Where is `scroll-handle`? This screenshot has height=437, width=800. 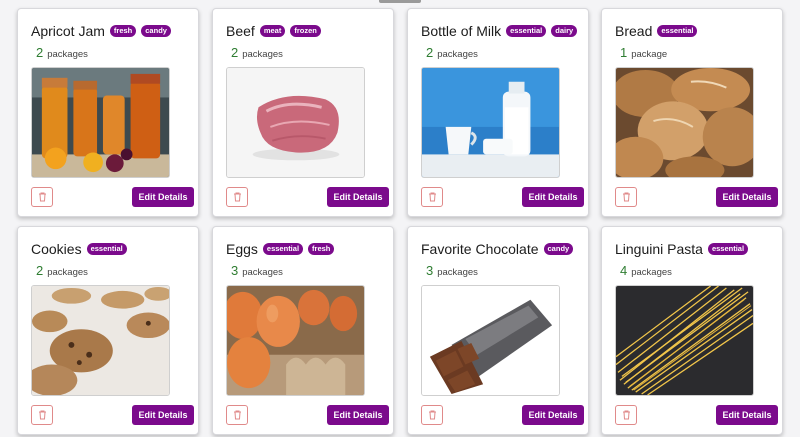 scroll-handle is located at coordinates (400, 1).